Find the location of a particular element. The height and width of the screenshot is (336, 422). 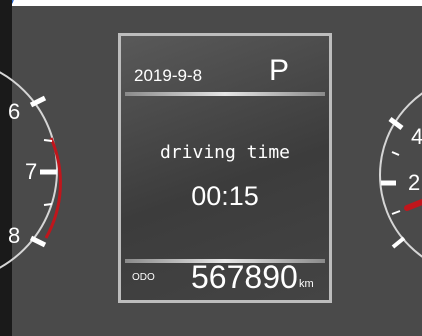

right-gauge-needle is located at coordinates (413, 205).